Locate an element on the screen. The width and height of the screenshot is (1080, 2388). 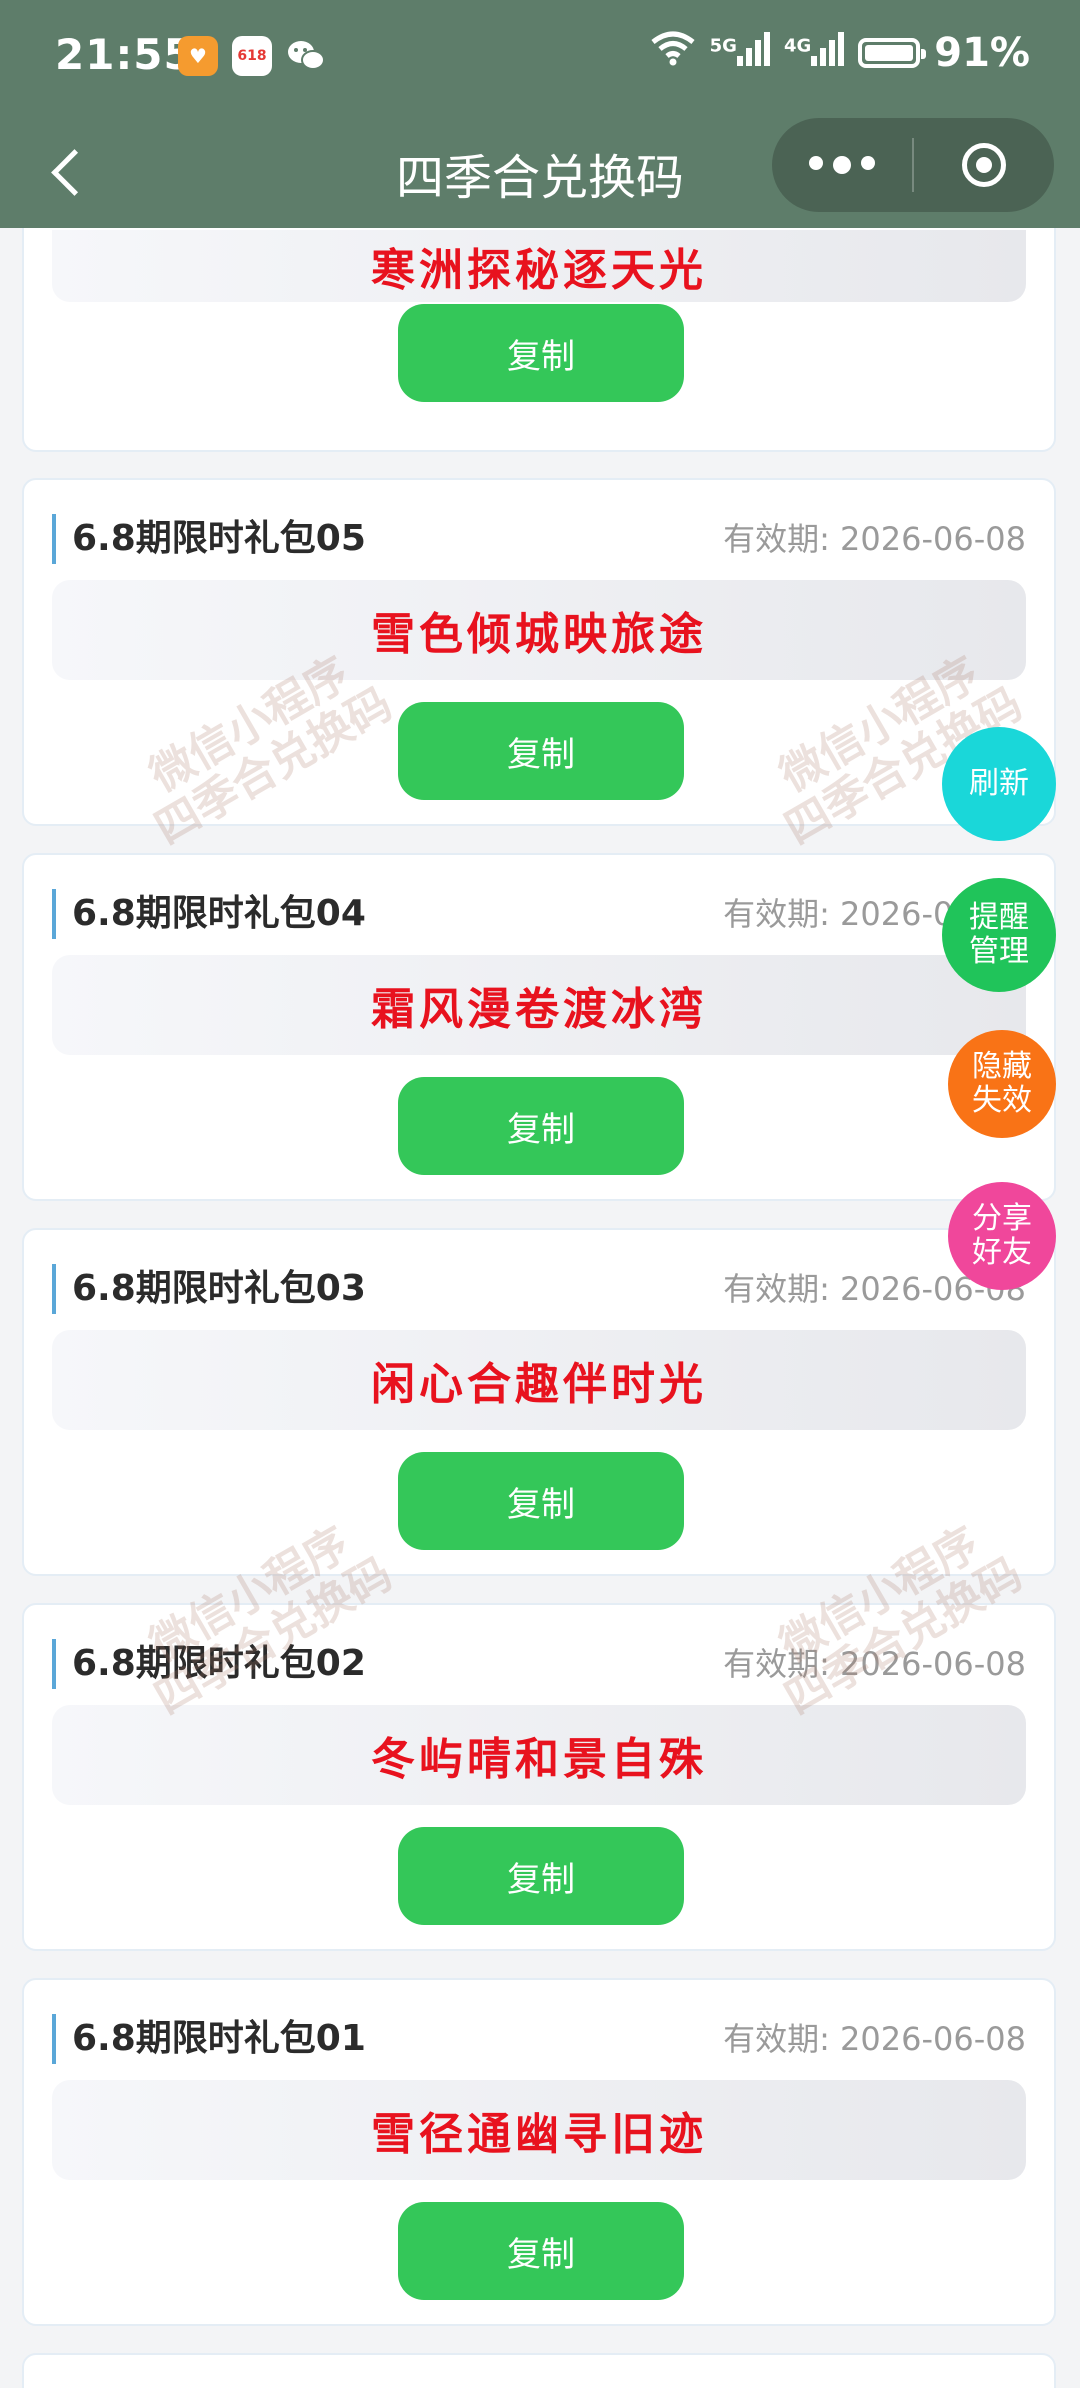
remind-label-1: 提醒 is located at coordinates (999, 917).